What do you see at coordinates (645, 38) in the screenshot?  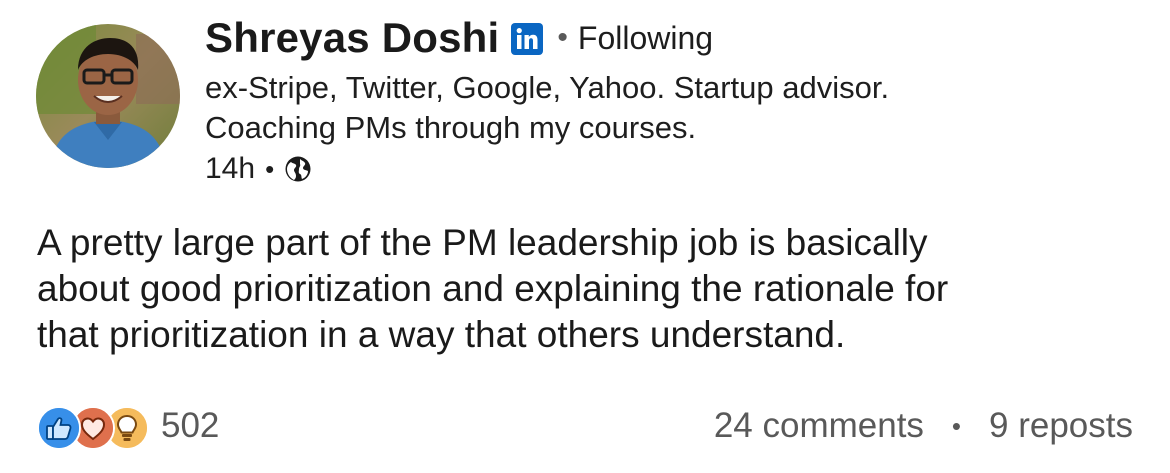 I see `following-status: Following` at bounding box center [645, 38].